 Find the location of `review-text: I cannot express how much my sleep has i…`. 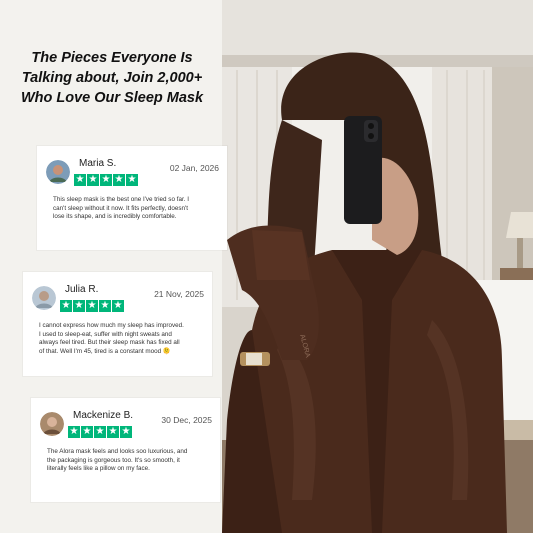

review-text: I cannot express how much my sleep has i… is located at coordinates (111, 338).